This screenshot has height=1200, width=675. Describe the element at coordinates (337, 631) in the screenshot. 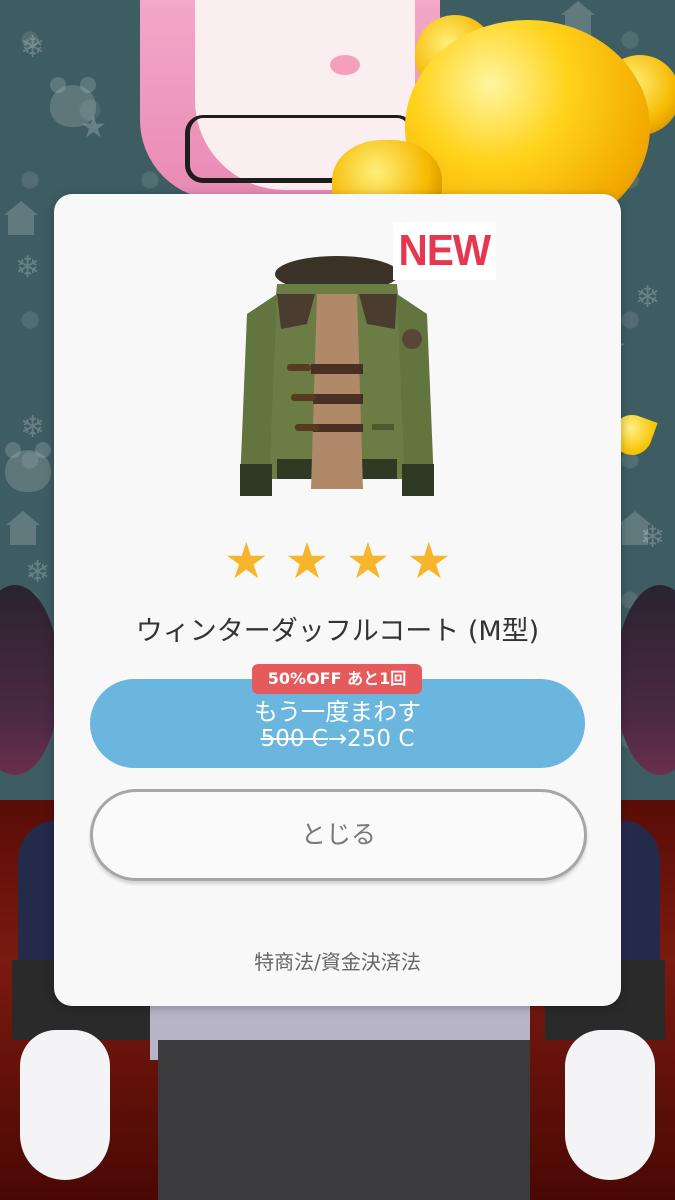

I see `item-name: ウィンターダッフルコート (M型)` at that location.